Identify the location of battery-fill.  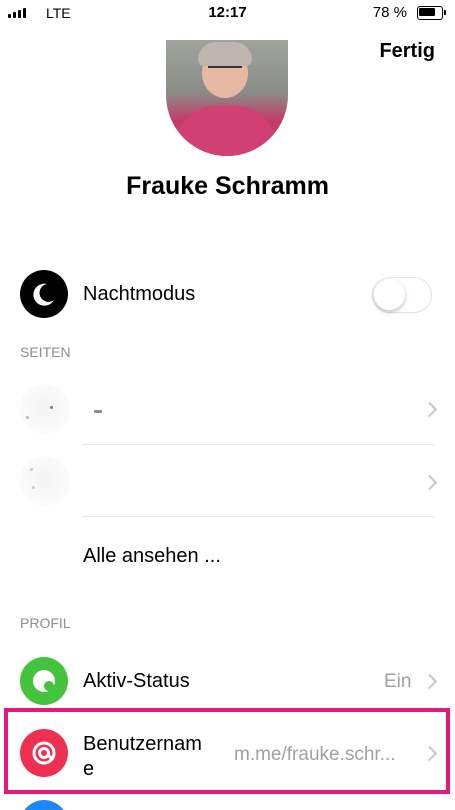
(427, 12).